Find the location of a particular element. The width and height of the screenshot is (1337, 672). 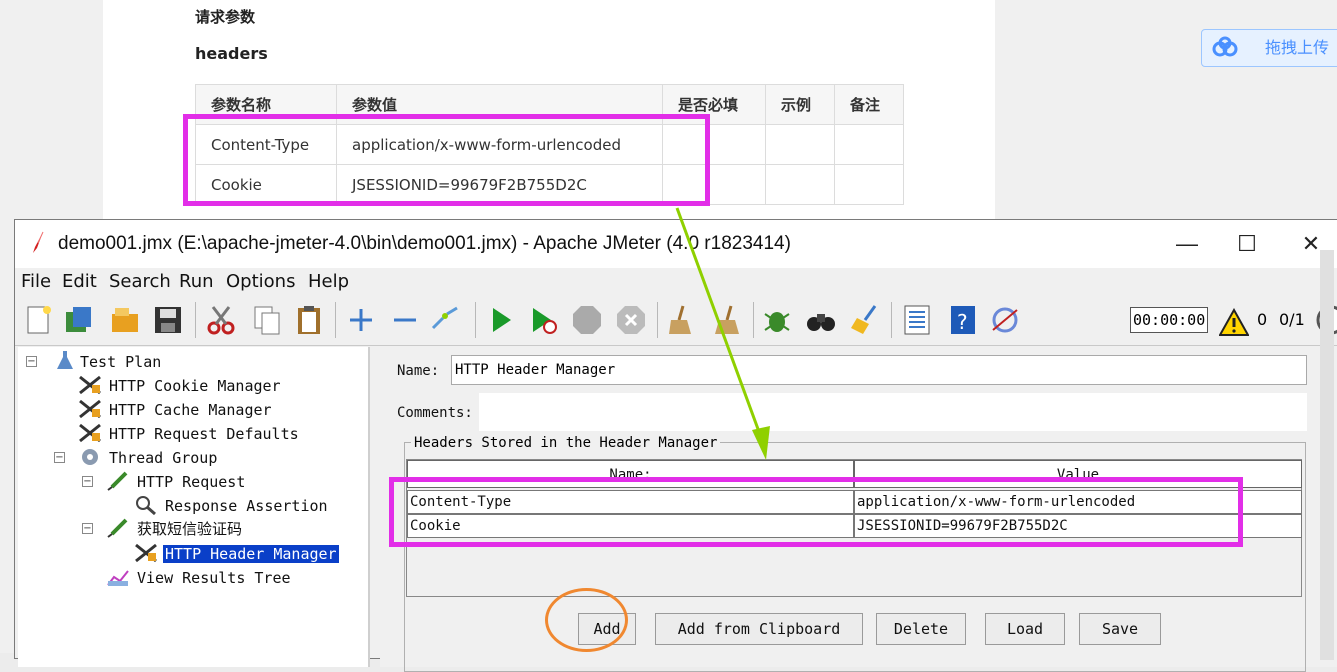

menu-bar: File Edit Search Run Options Help is located at coordinates (676, 282).